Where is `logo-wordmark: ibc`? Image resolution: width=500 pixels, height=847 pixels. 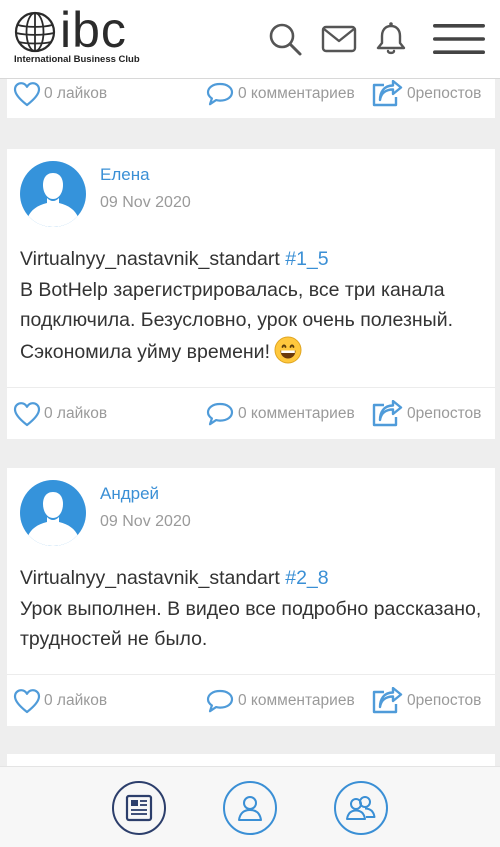 logo-wordmark: ibc is located at coordinates (93, 30).